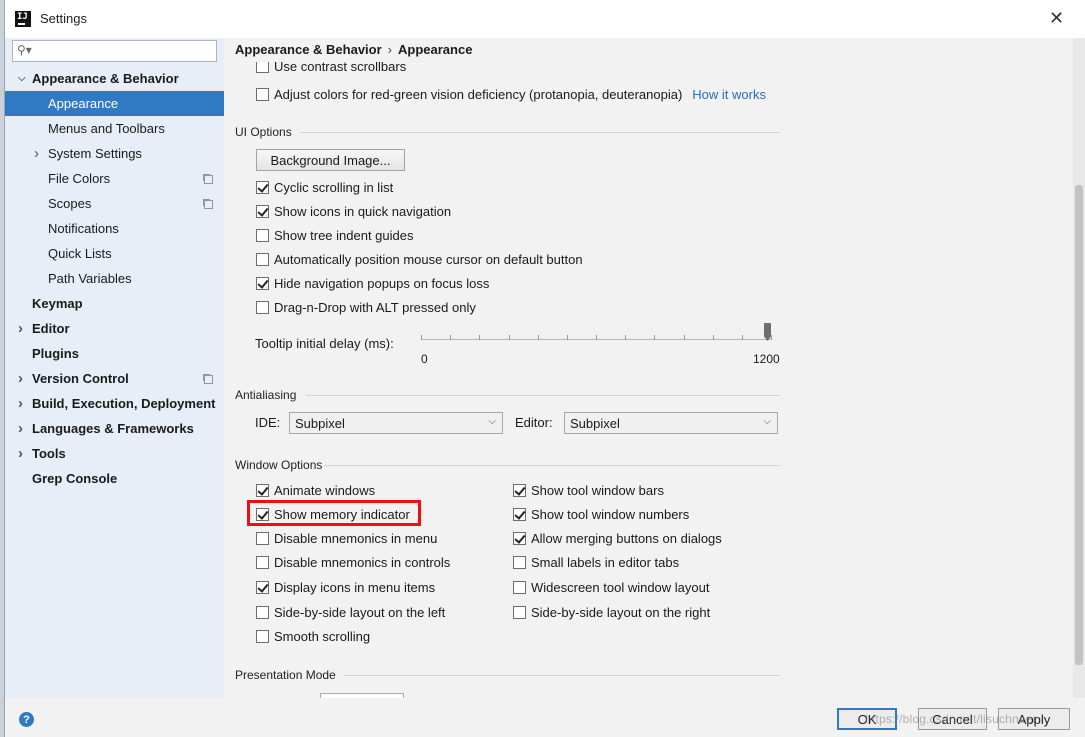 The image size is (1085, 737). What do you see at coordinates (262, 587) in the screenshot?
I see `display-icons-in-menu-items-checkbox` at bounding box center [262, 587].